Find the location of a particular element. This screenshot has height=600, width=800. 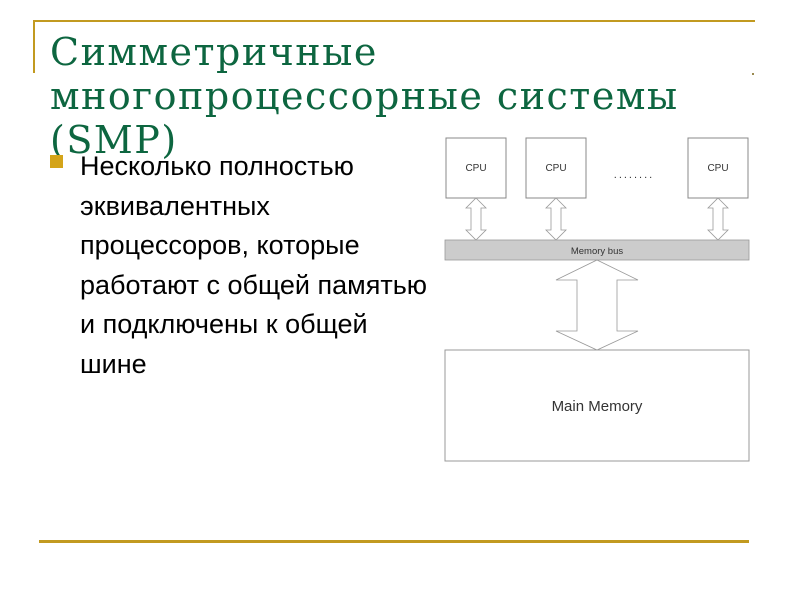

memory-bus-label: Memory bus is located at coordinates (597, 251).